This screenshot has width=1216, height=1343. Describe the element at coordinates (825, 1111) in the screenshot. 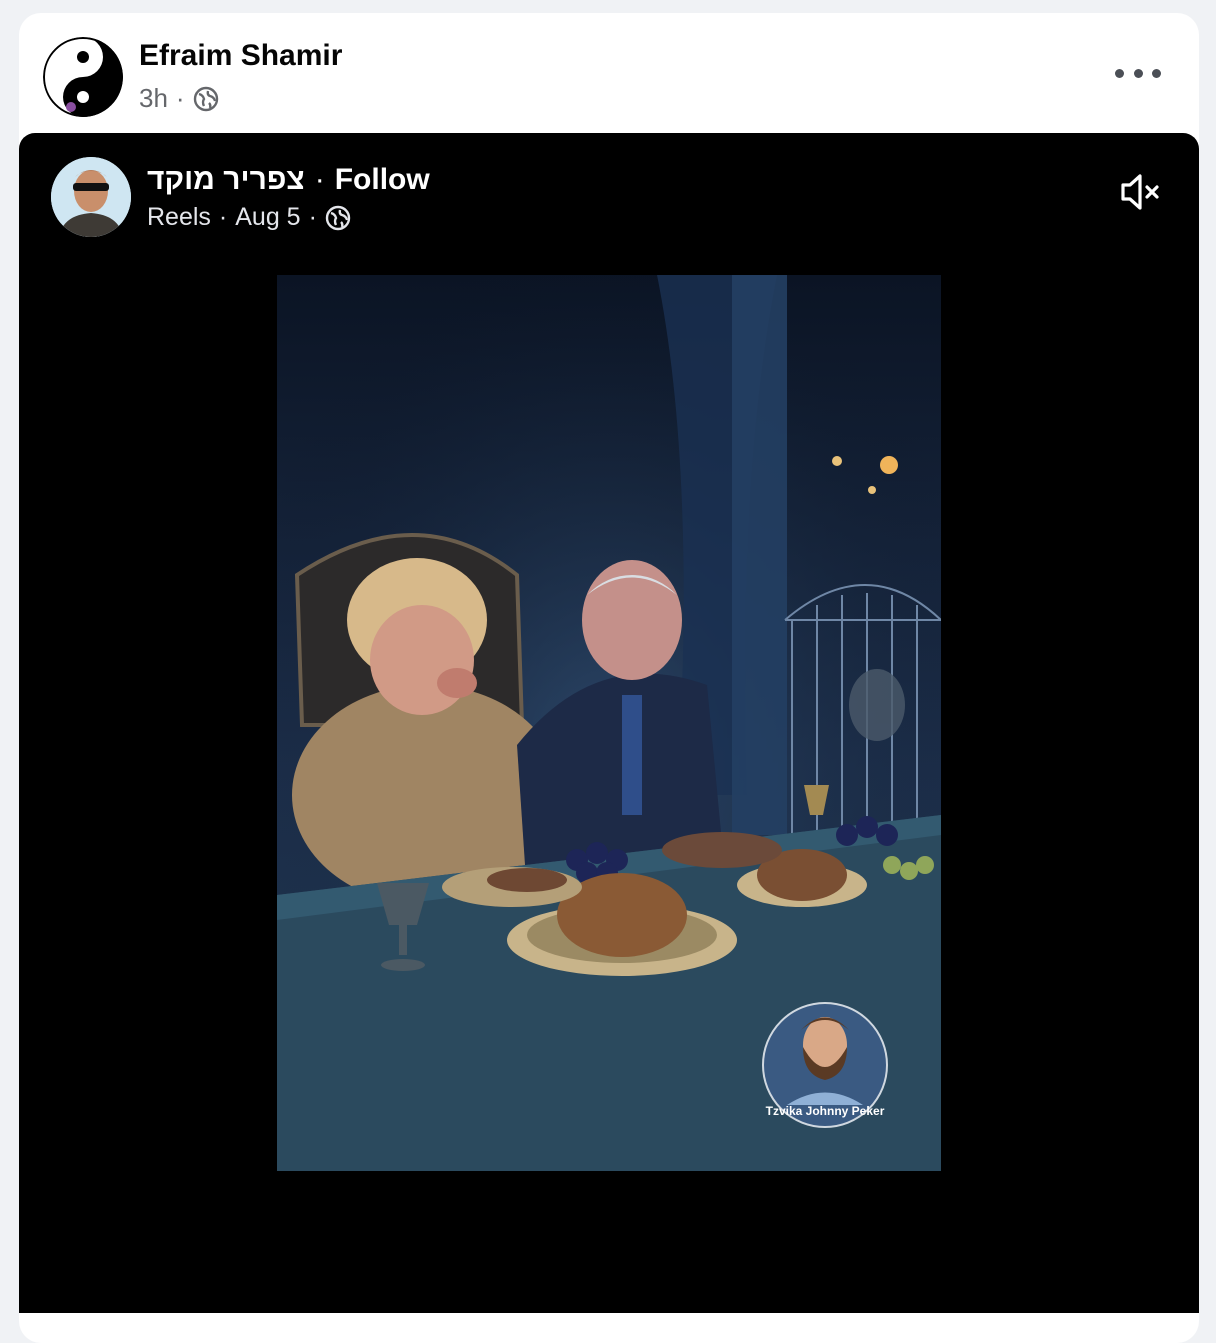

I see `watermark-text: Tzvika Johnny Peker` at that location.